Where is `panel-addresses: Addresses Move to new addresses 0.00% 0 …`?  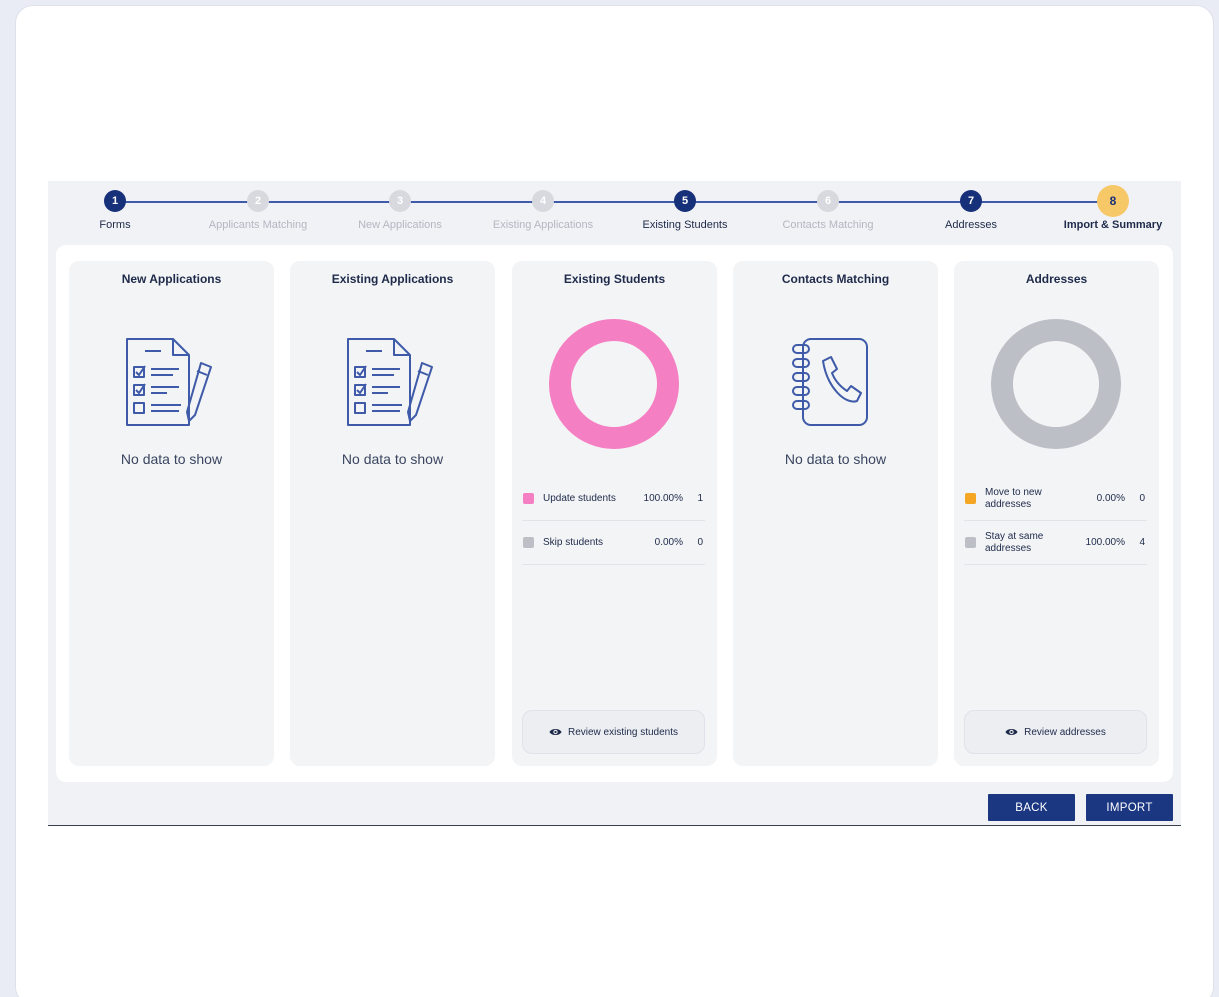 panel-addresses: Addresses Move to new addresses 0.00% 0 … is located at coordinates (1056, 513).